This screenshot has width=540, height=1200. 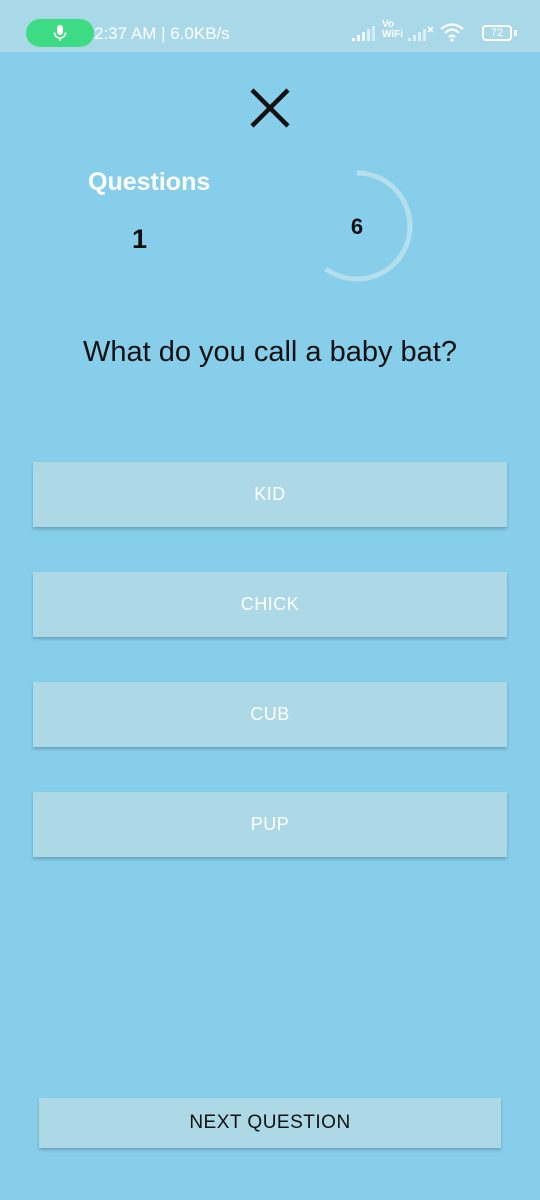 What do you see at coordinates (270, 26) in the screenshot?
I see `status-bar: 2:37 AM | 6.0KB/s Vo WiFi 72` at bounding box center [270, 26].